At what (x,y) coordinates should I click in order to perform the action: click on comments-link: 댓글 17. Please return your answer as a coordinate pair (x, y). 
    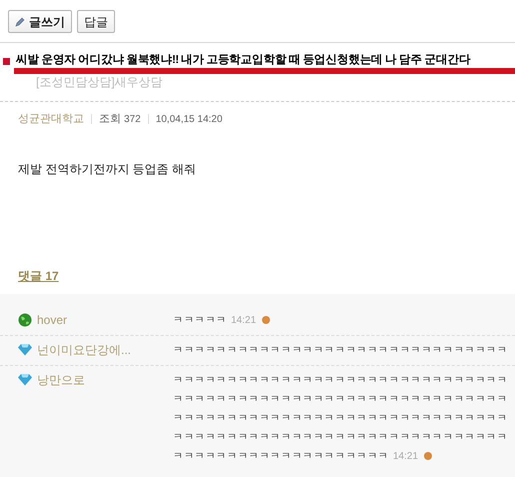
    Looking at the image, I should click on (38, 275).